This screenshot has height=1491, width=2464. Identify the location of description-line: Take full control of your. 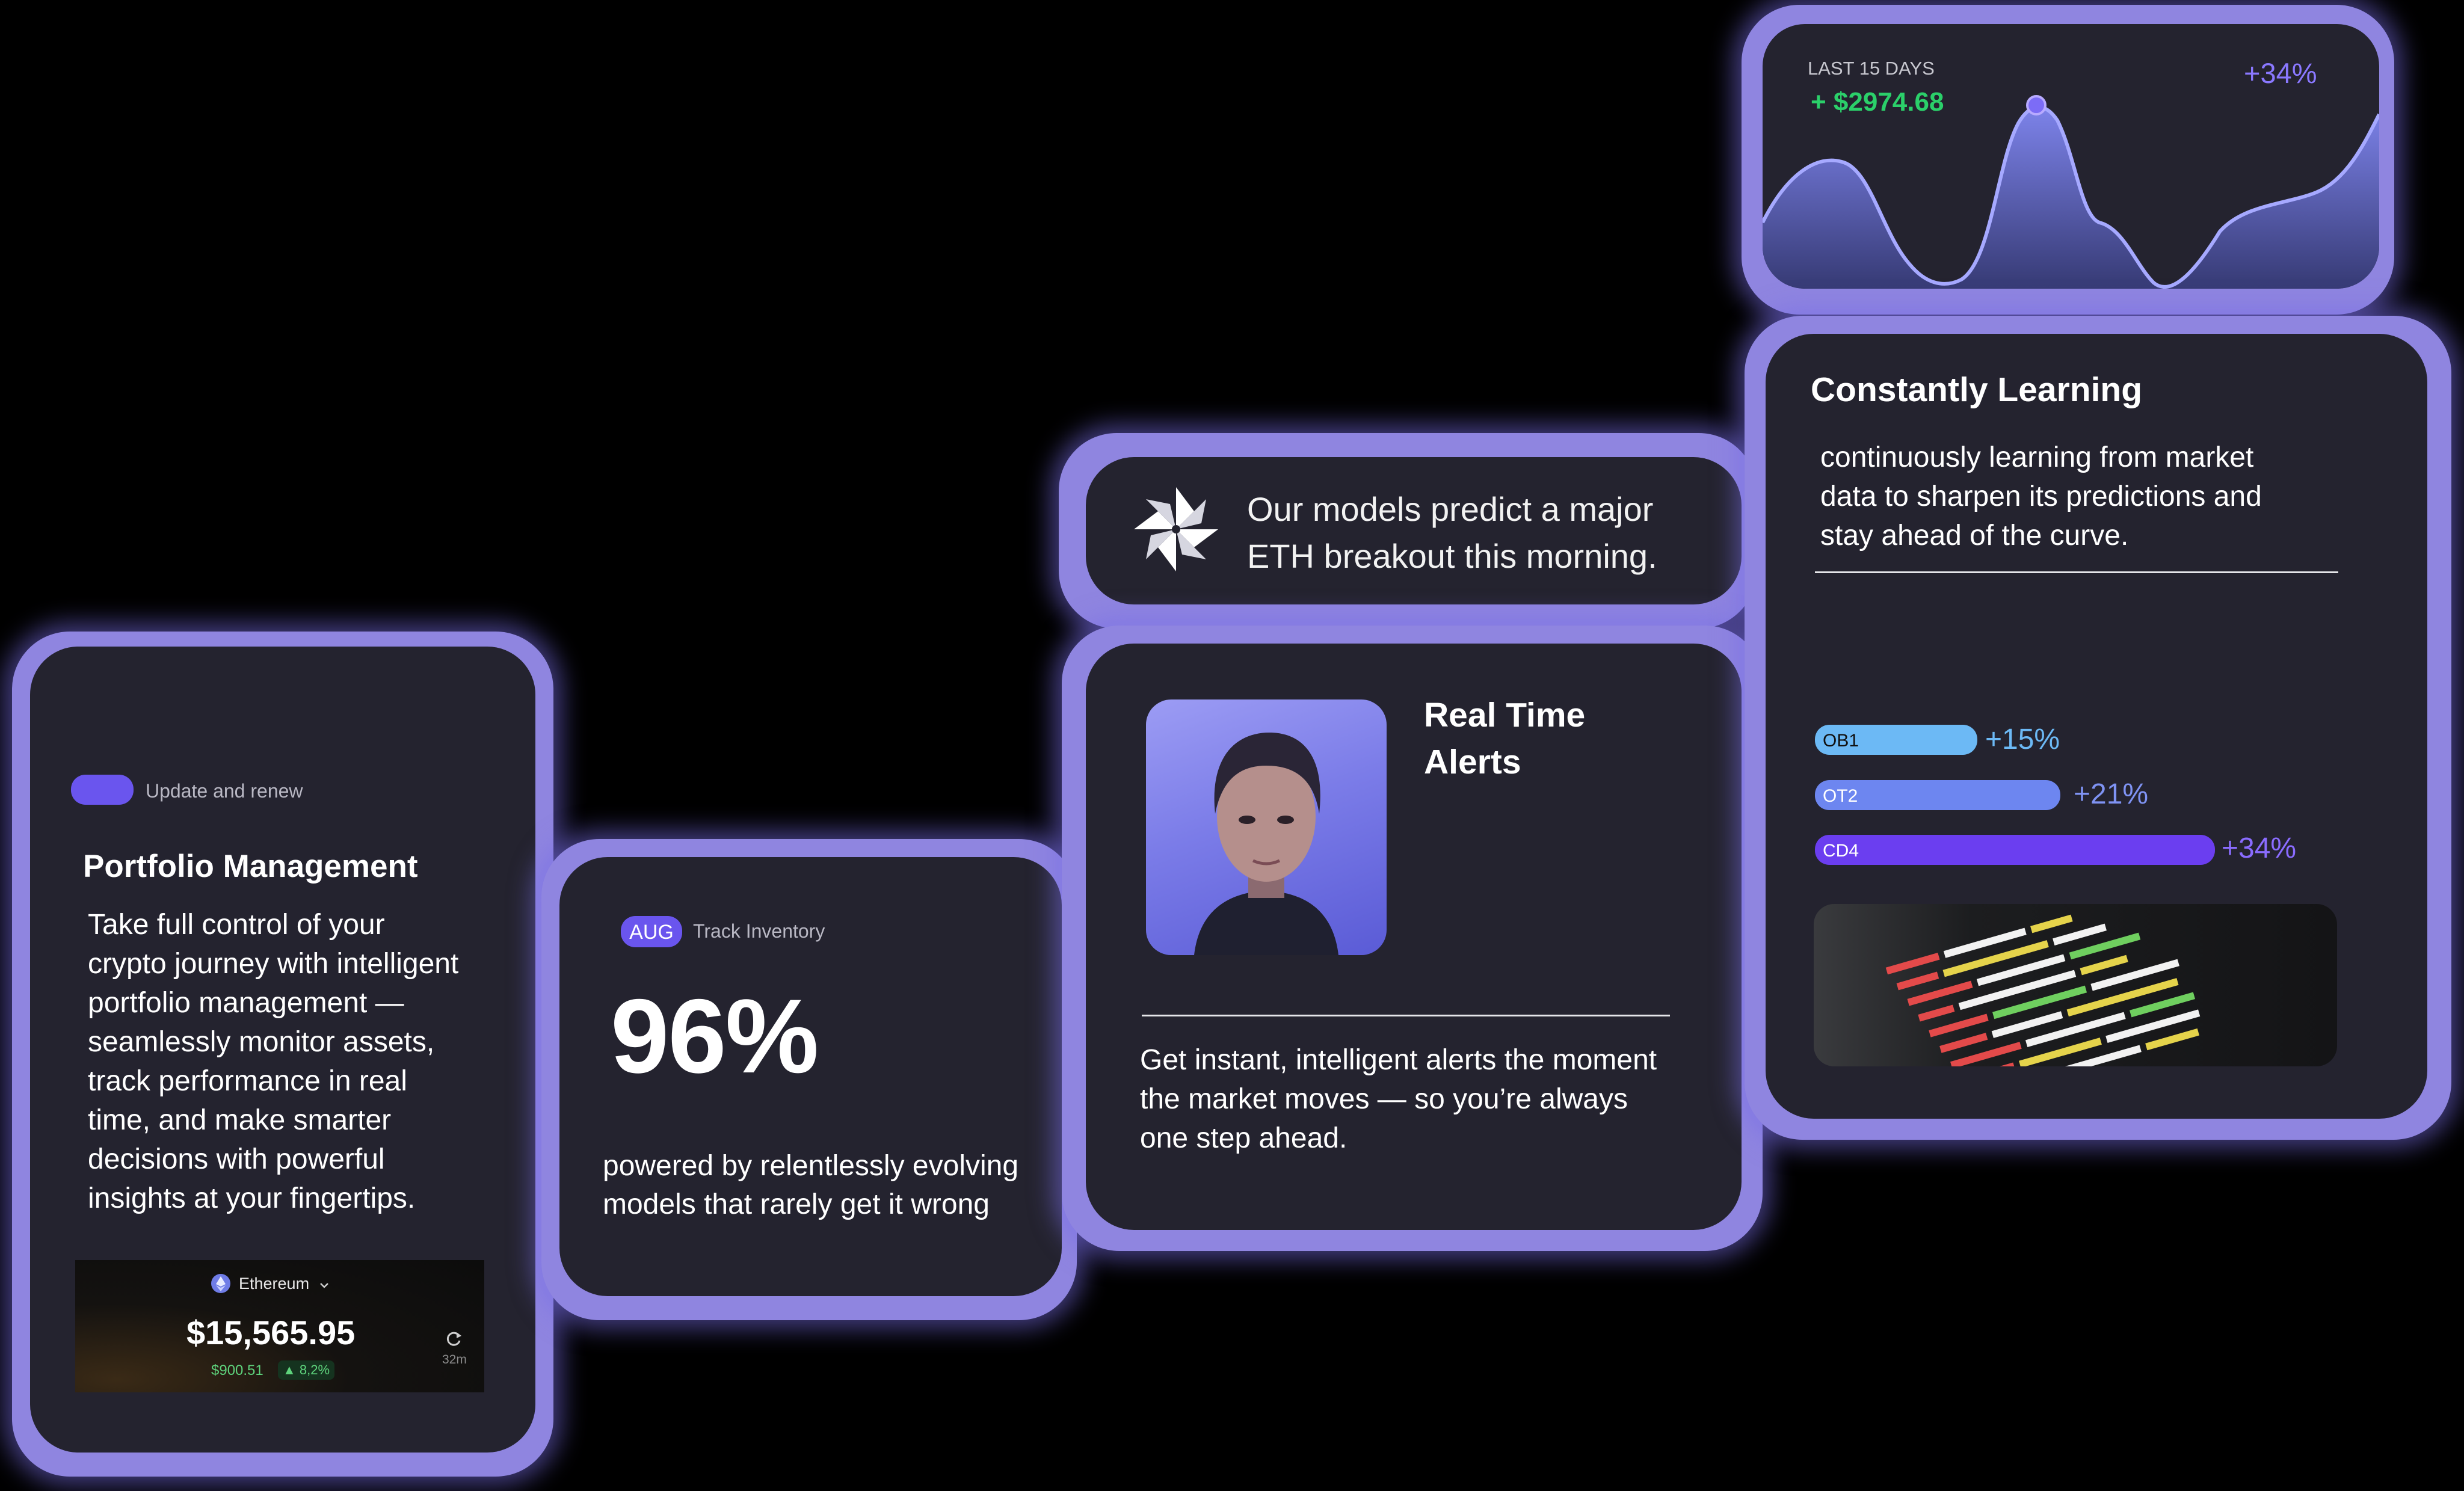
(237, 925).